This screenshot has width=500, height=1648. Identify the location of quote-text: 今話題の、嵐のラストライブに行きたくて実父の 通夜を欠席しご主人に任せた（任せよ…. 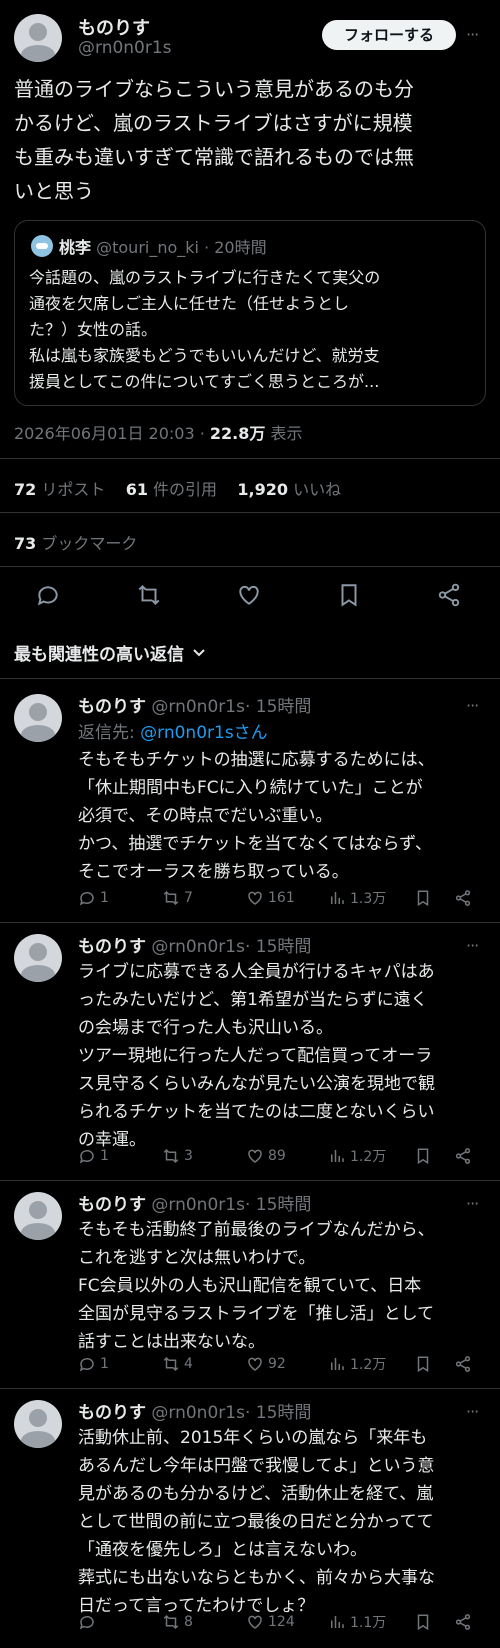
(251, 330).